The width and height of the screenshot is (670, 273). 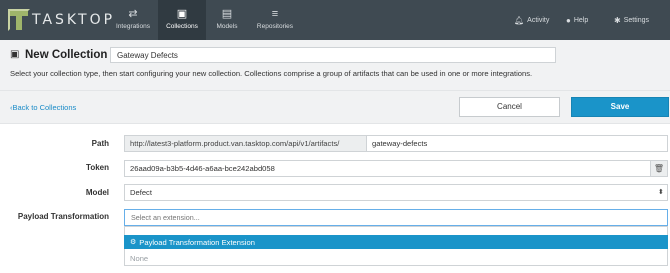 What do you see at coordinates (617, 20) in the screenshot?
I see `gear-icon: ✱` at bounding box center [617, 20].